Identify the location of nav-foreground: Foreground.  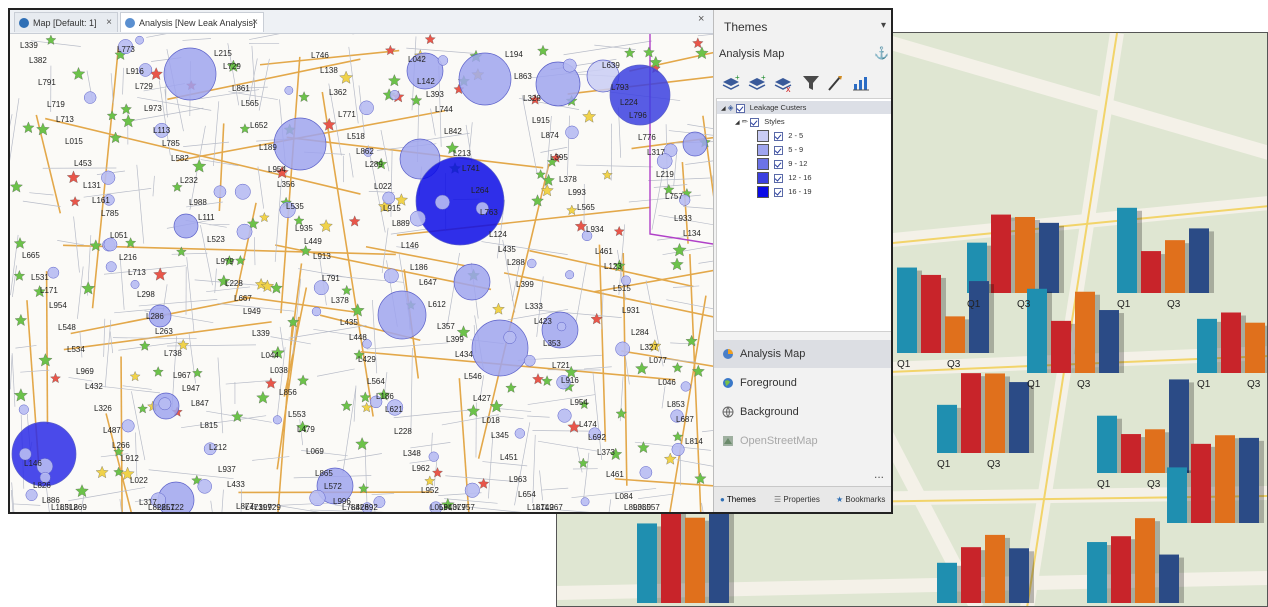
(802, 383).